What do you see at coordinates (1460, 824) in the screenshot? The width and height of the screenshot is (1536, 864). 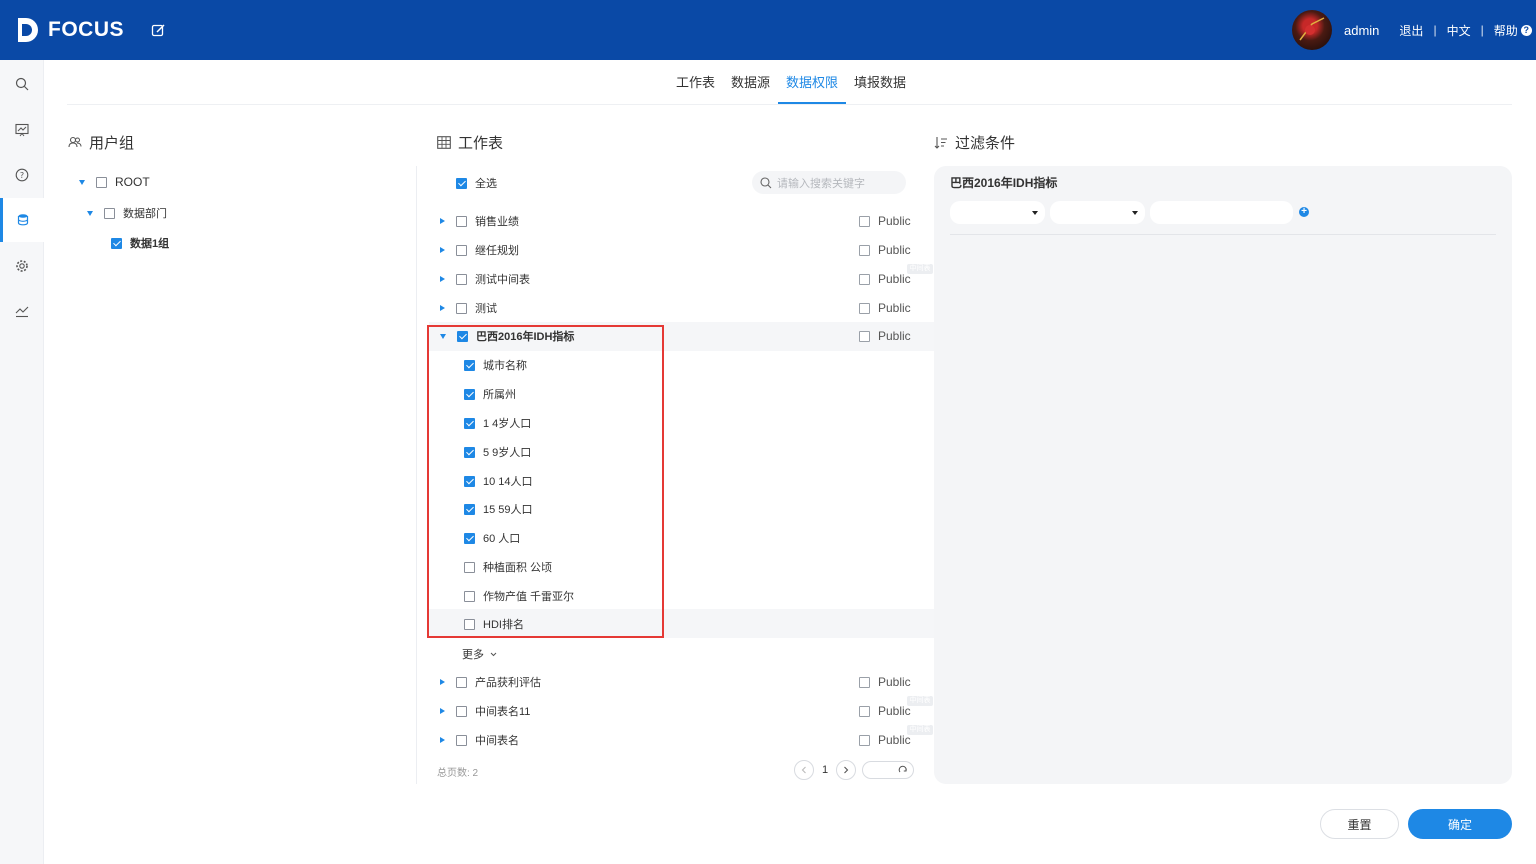 I see `confirm-button: 确定` at bounding box center [1460, 824].